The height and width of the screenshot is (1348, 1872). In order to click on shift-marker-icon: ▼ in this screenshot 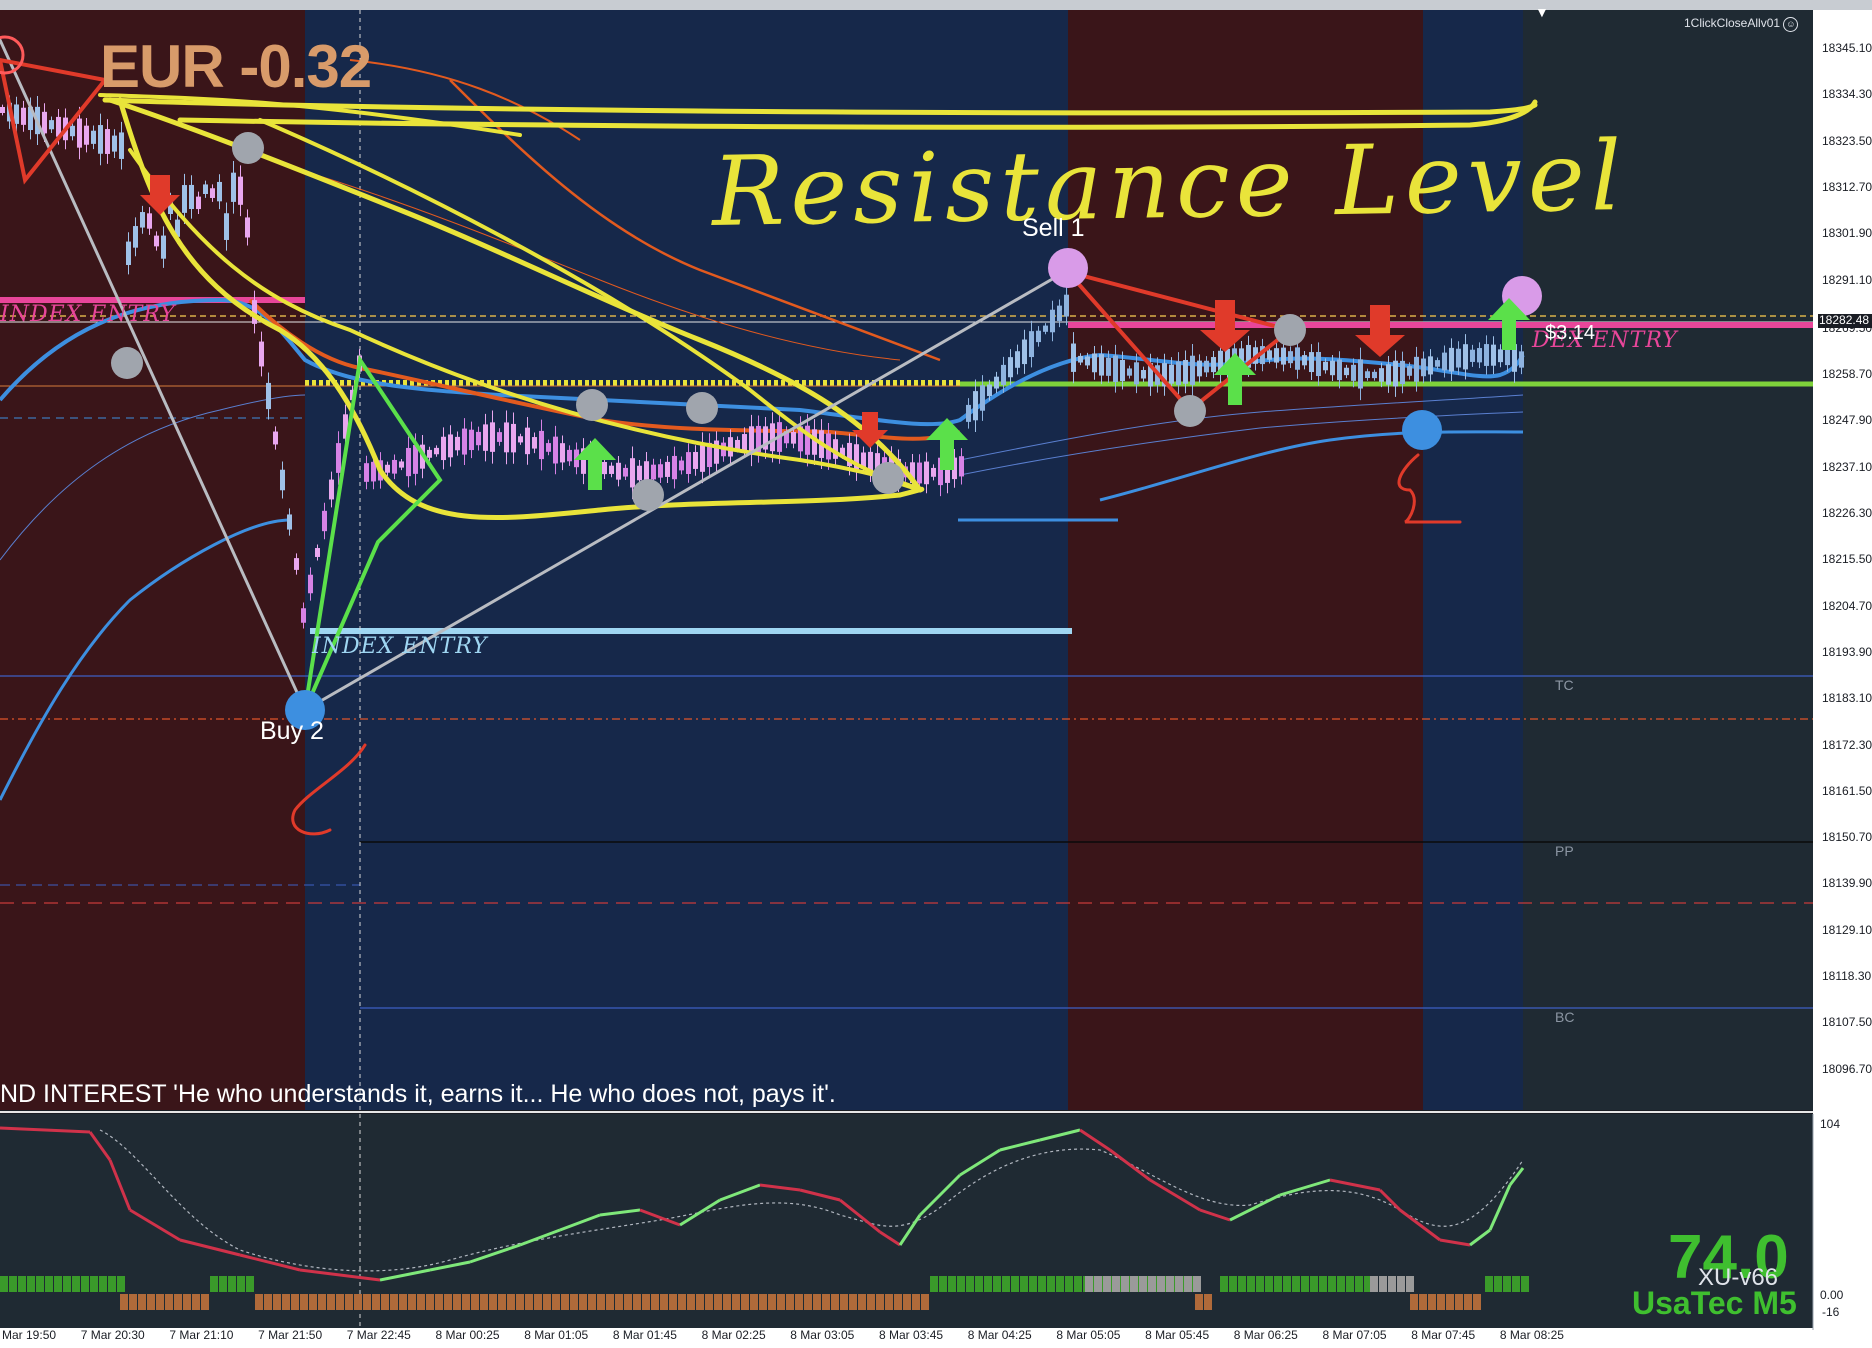, I will do `click(1542, 12)`.